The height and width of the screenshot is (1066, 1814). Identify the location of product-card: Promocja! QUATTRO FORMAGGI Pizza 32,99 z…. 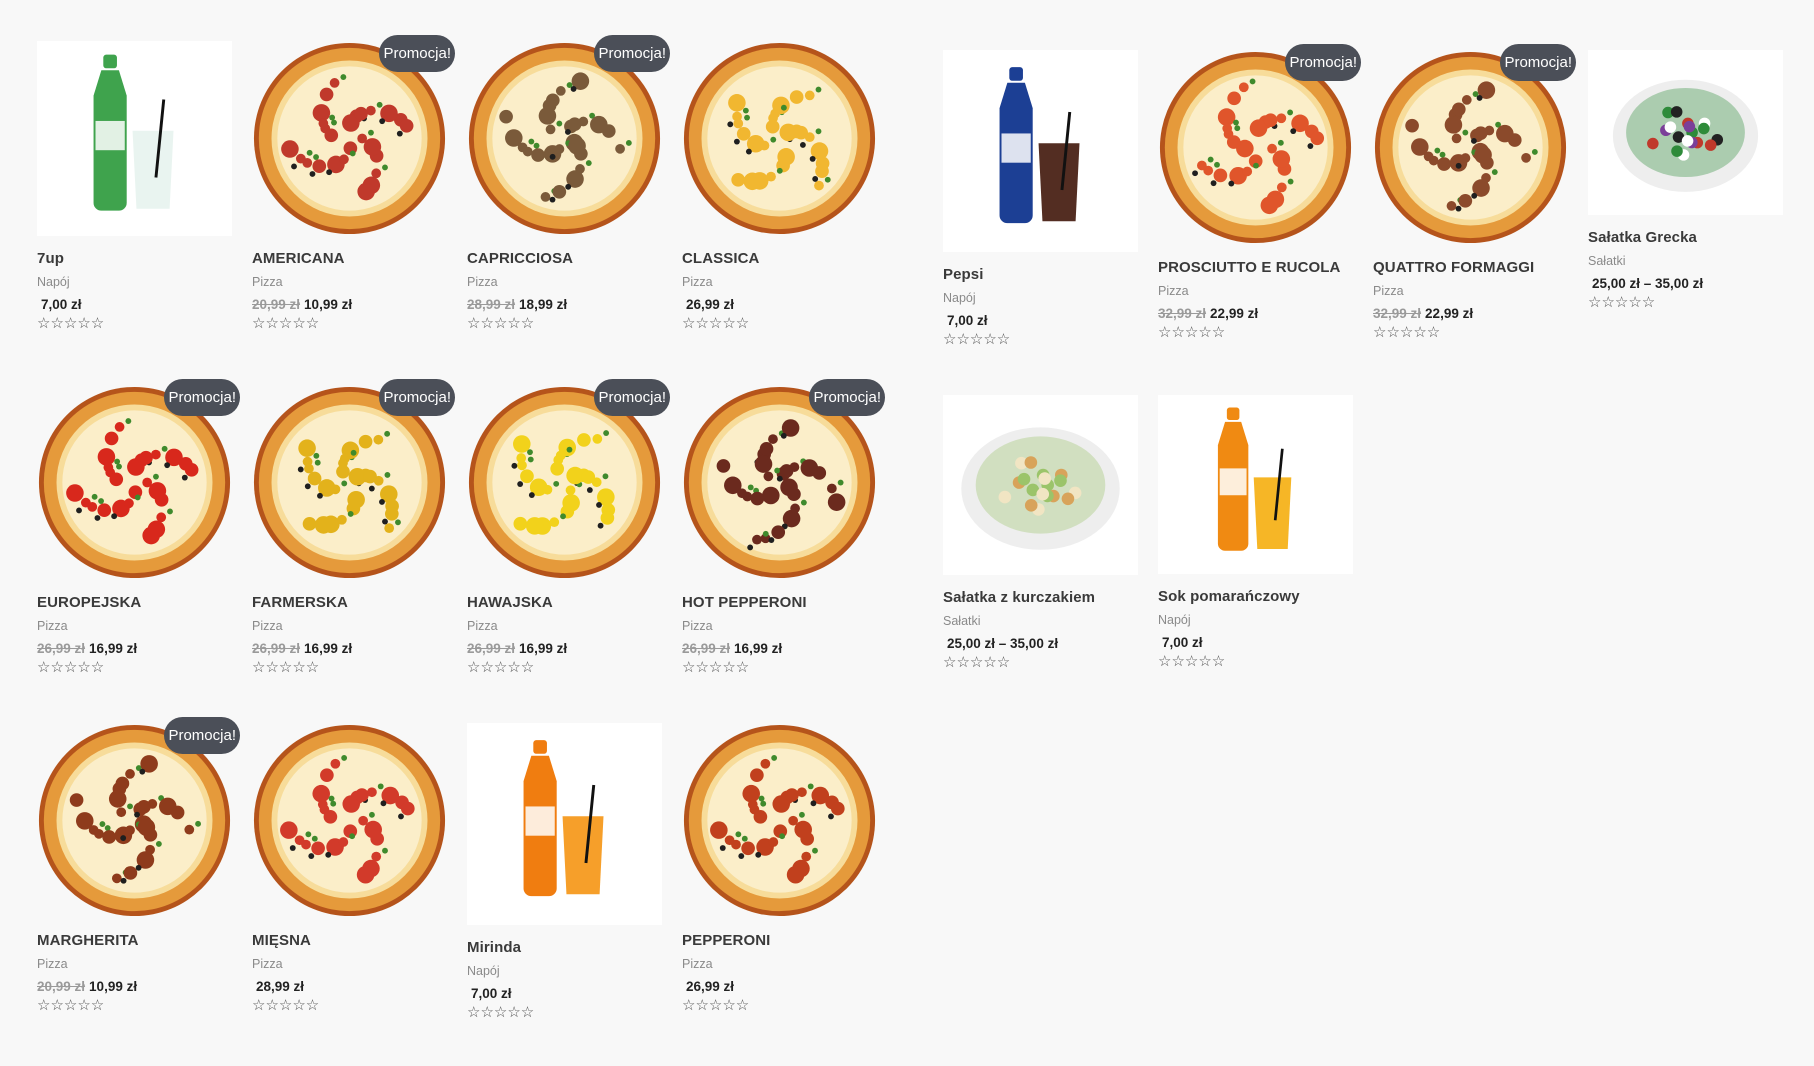
(1474, 192).